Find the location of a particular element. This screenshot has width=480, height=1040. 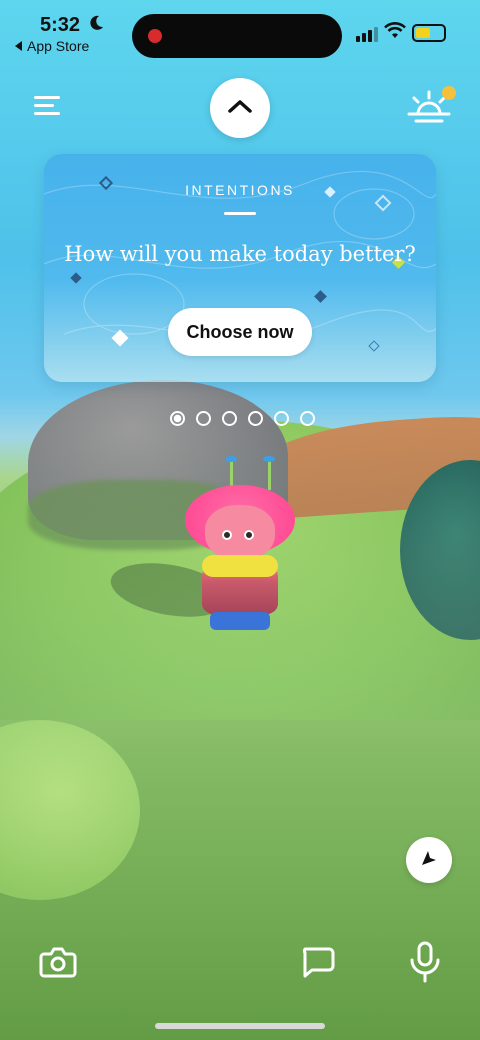

card-label: INTENTIONS is located at coordinates (240, 190).